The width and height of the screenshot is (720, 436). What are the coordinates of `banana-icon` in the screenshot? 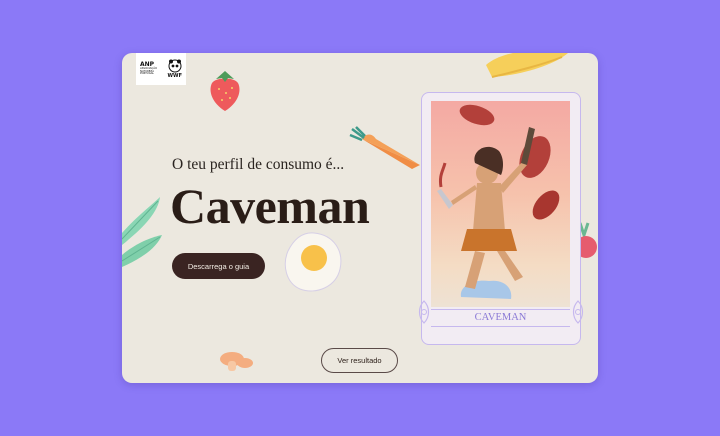 It's located at (527, 65).